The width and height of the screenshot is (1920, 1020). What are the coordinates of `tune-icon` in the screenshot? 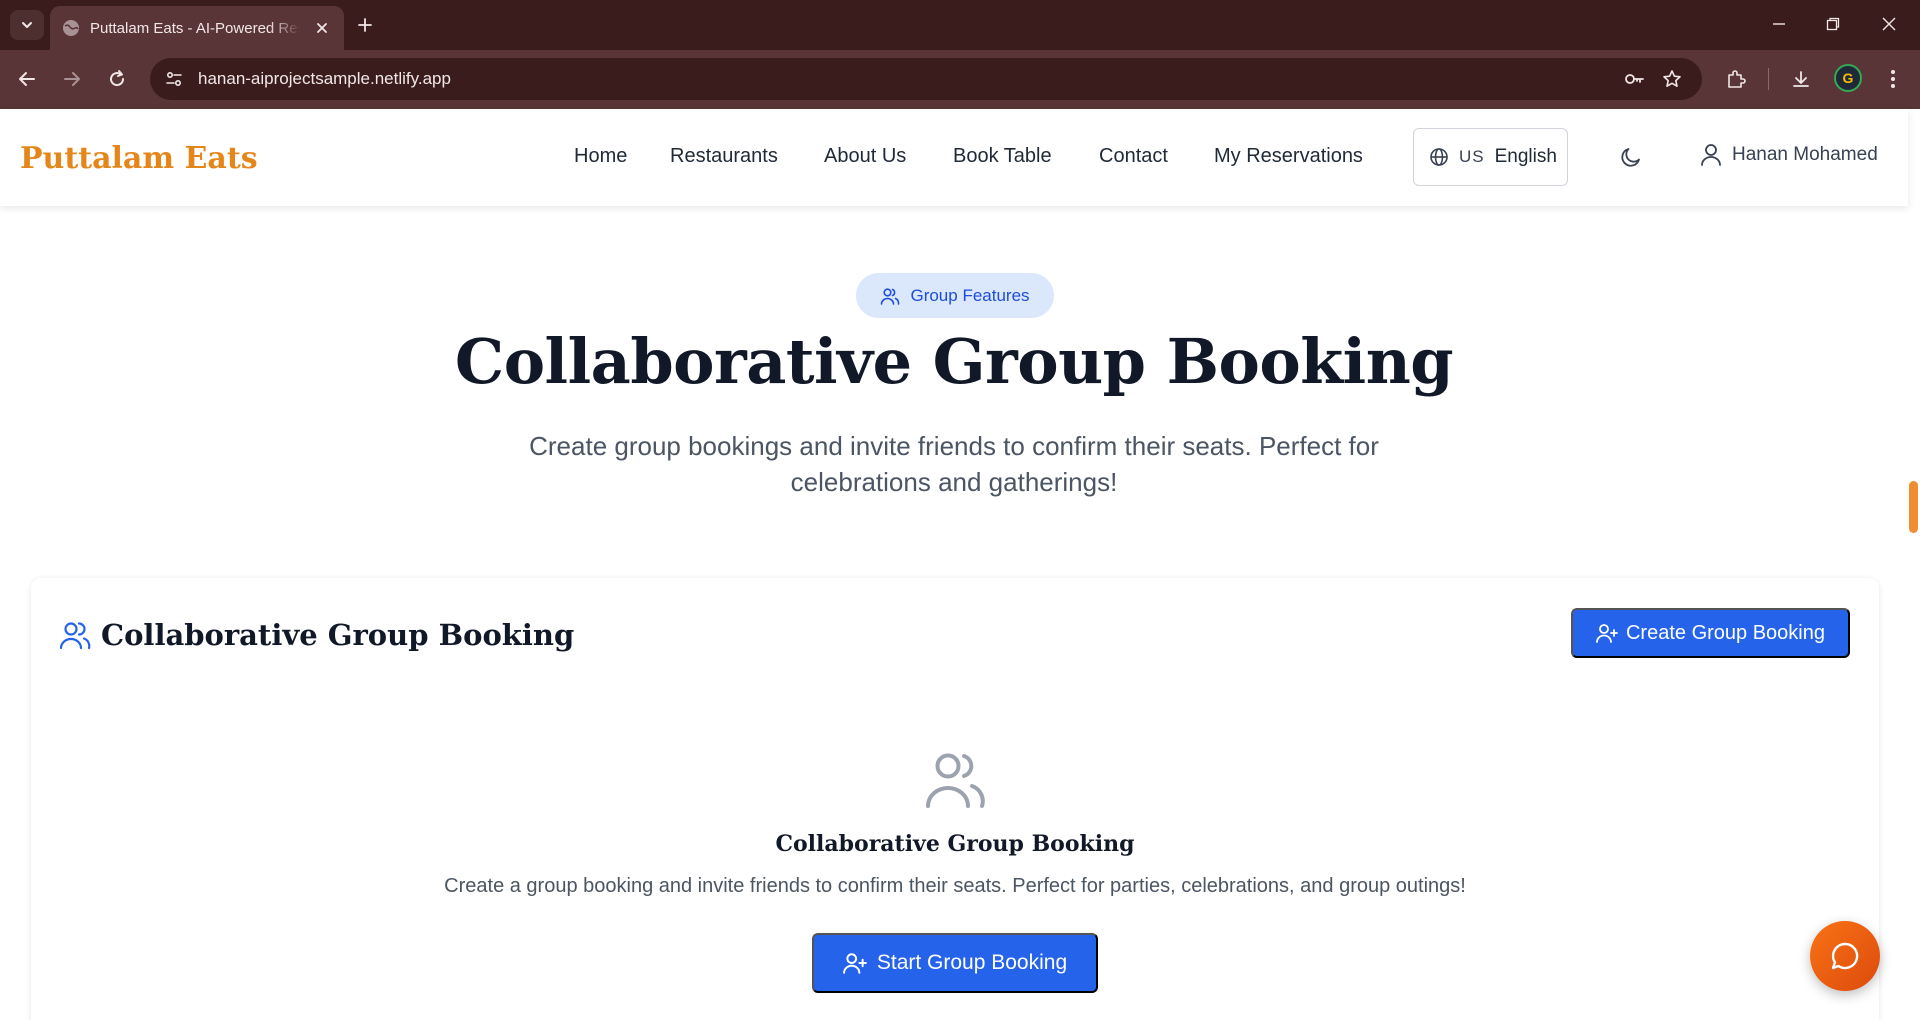 It's located at (174, 79).